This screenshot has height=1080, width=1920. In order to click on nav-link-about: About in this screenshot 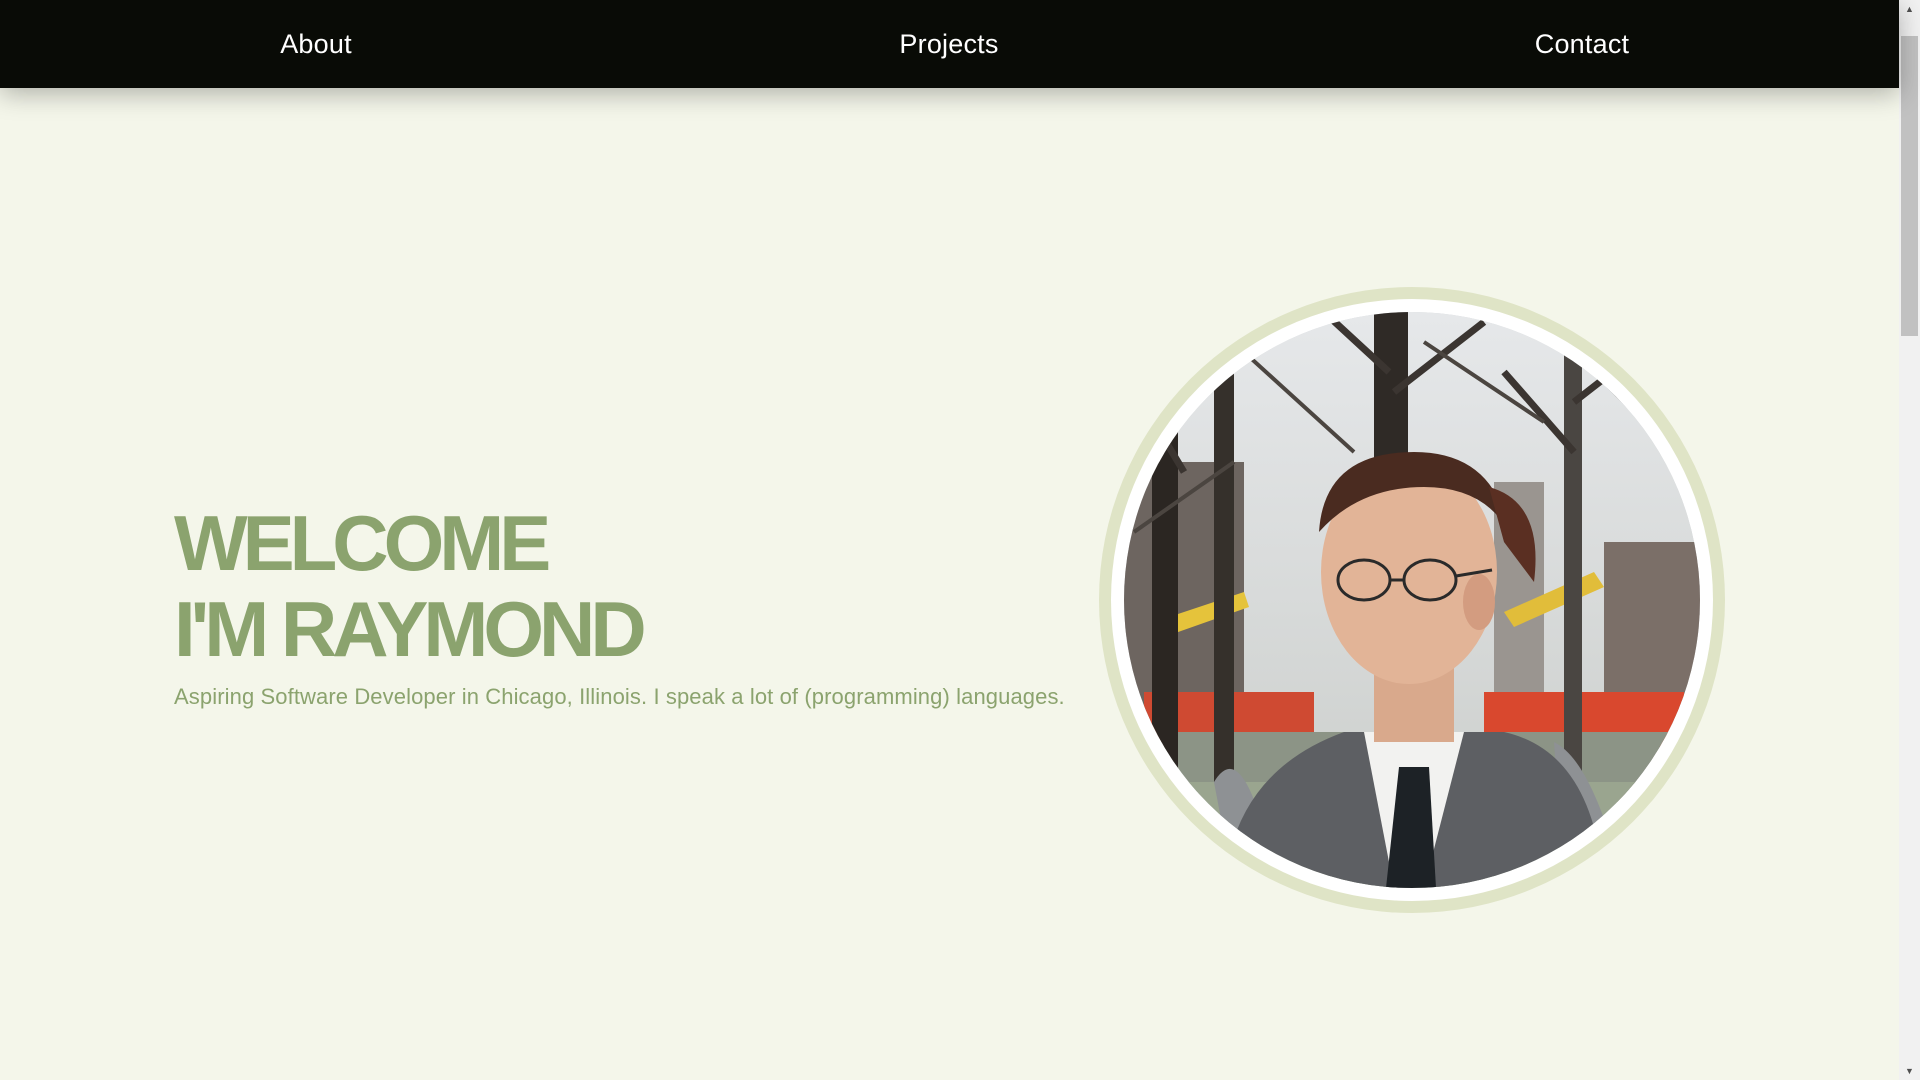, I will do `click(316, 44)`.